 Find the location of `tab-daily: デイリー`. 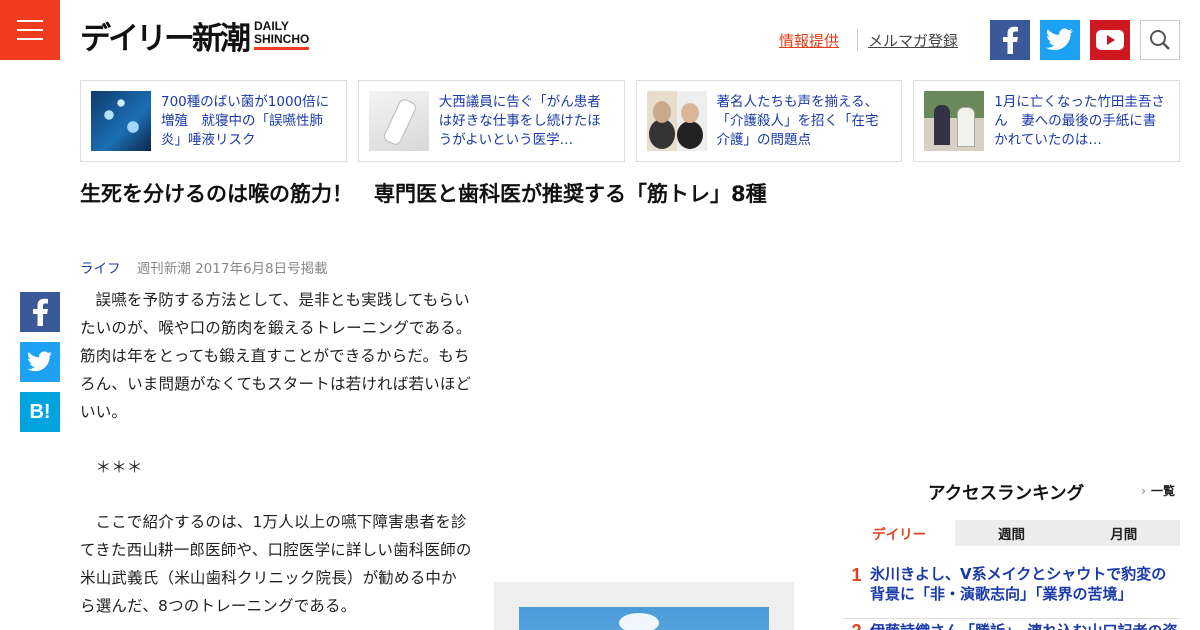

tab-daily: デイリー is located at coordinates (899, 533).